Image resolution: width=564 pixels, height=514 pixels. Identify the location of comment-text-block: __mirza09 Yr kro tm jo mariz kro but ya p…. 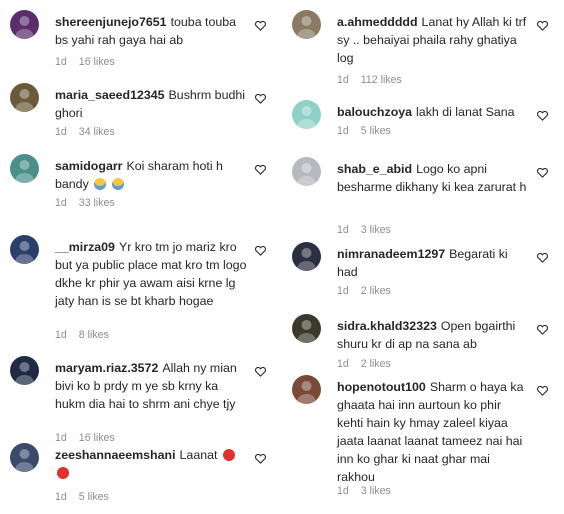
(151, 274).